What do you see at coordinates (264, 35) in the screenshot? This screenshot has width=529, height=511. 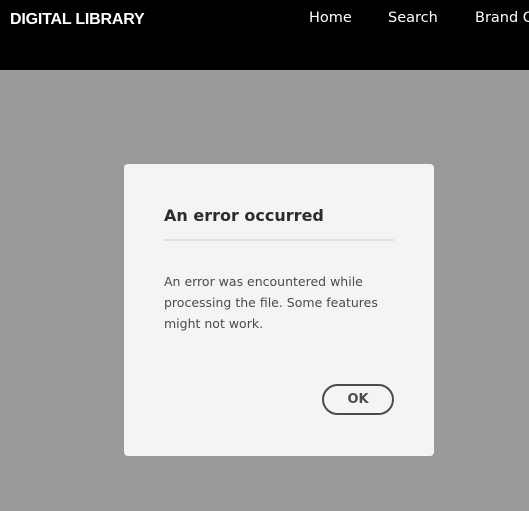 I see `top-navigation-bar: DIGITAL LIBRARY Home Search Brand G` at bounding box center [264, 35].